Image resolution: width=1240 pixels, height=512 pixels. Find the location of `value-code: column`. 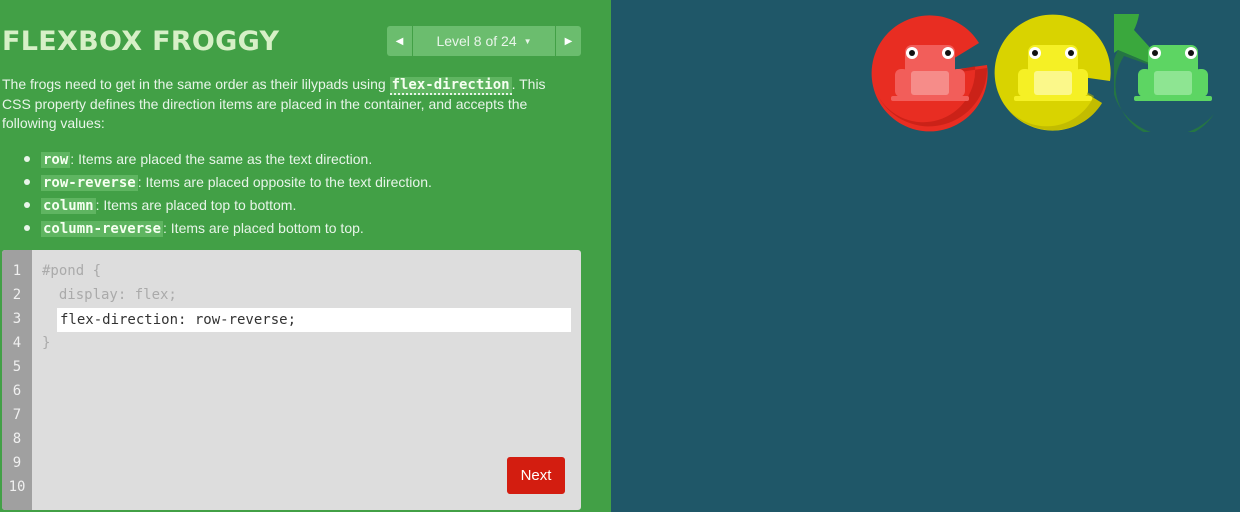

value-code: column is located at coordinates (68, 206).